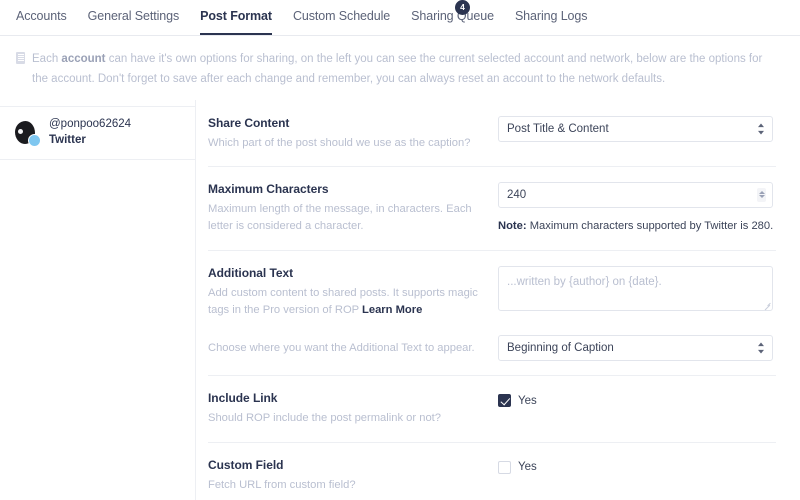 This screenshot has width=800, height=500. What do you see at coordinates (504, 467) in the screenshot?
I see `custom-field-checkbox` at bounding box center [504, 467].